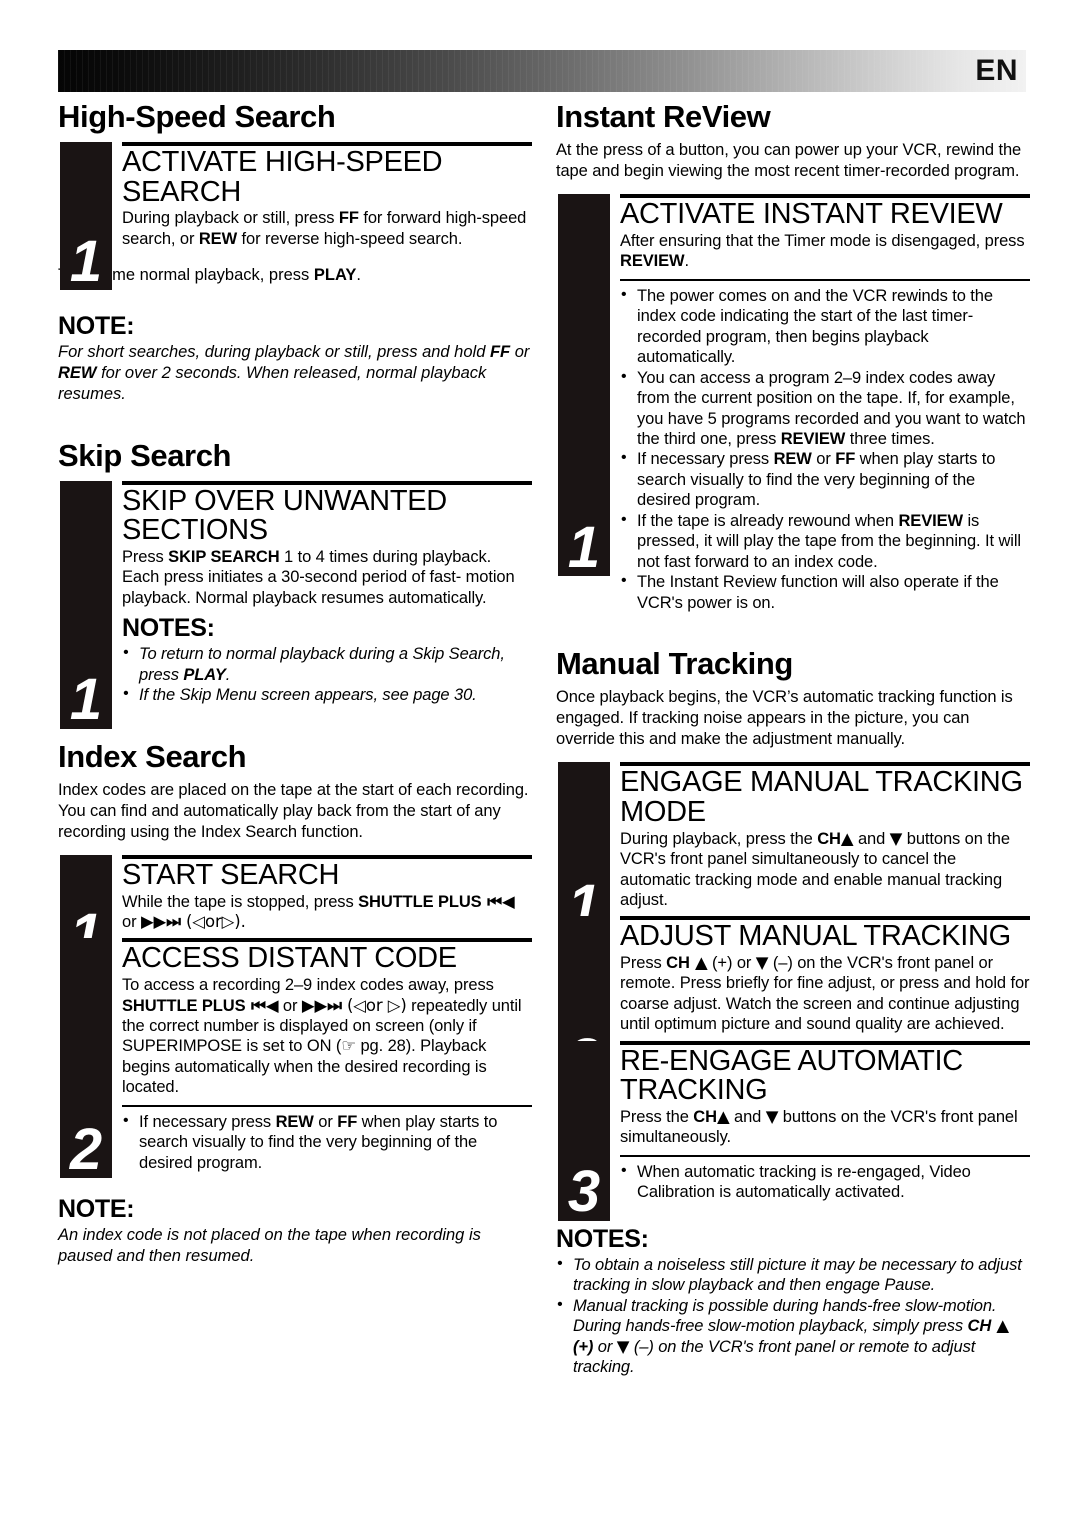 The image size is (1080, 1526). What do you see at coordinates (821, 797) in the screenshot?
I see `step-heading: ENGAGE MANUAL TRACKING MODE` at bounding box center [821, 797].